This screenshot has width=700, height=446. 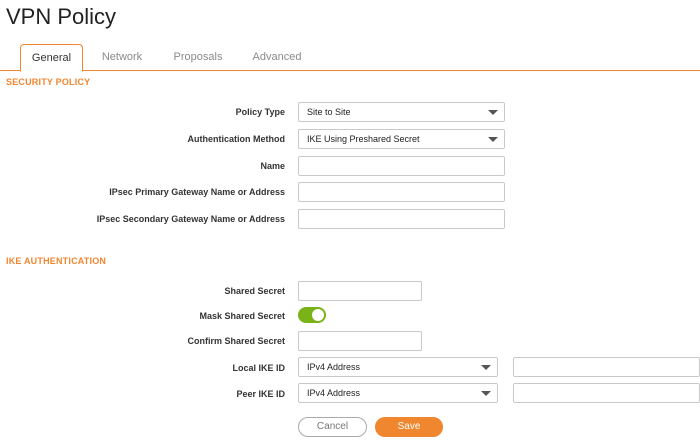 I want to click on confirm-shared-secret-label: Confirm Shared Secret, so click(x=236, y=341).